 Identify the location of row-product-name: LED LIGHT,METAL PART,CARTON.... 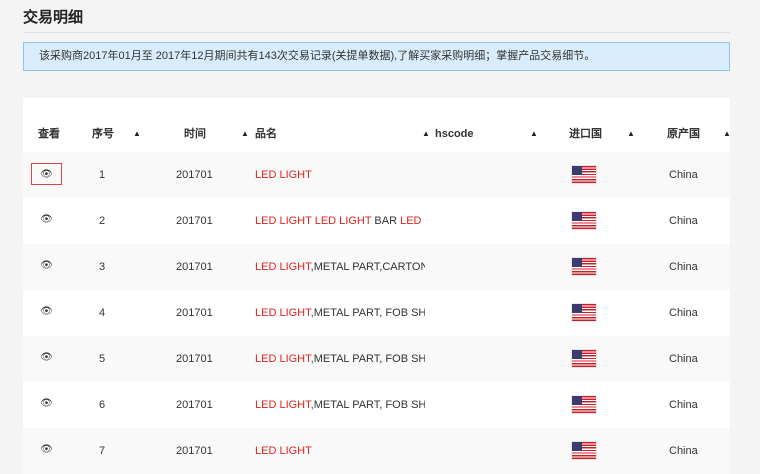
(340, 267).